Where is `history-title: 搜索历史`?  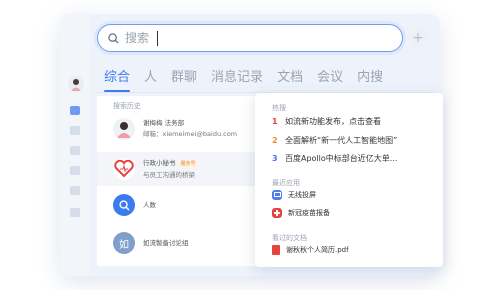 history-title: 搜索历史 is located at coordinates (127, 106).